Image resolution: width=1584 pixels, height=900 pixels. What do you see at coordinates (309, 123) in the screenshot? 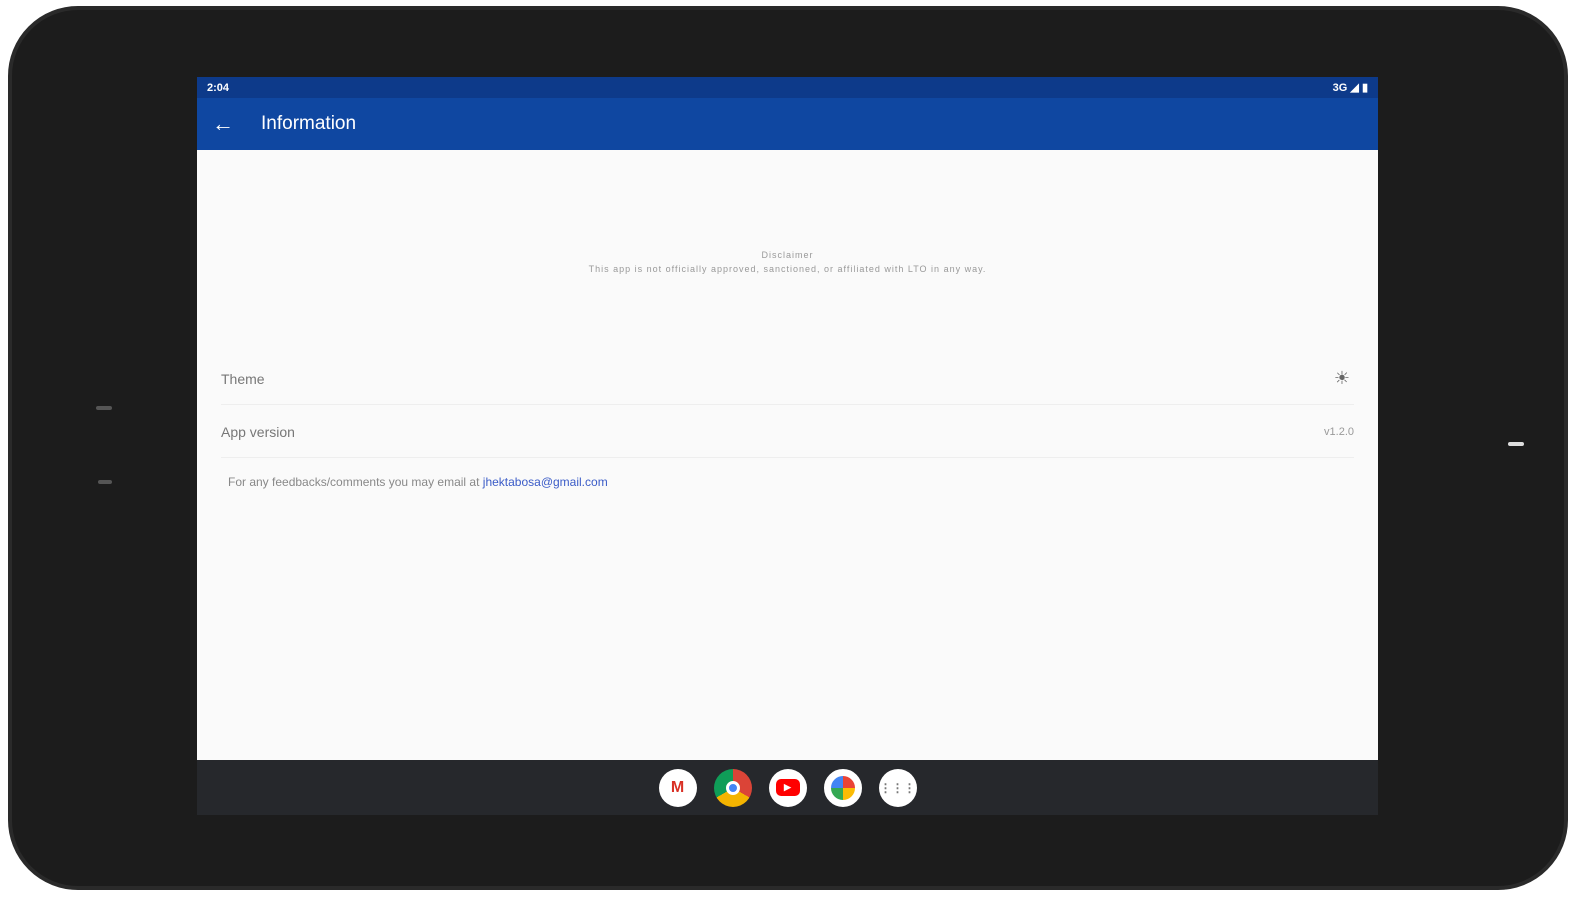
I see `page-title: Information` at bounding box center [309, 123].